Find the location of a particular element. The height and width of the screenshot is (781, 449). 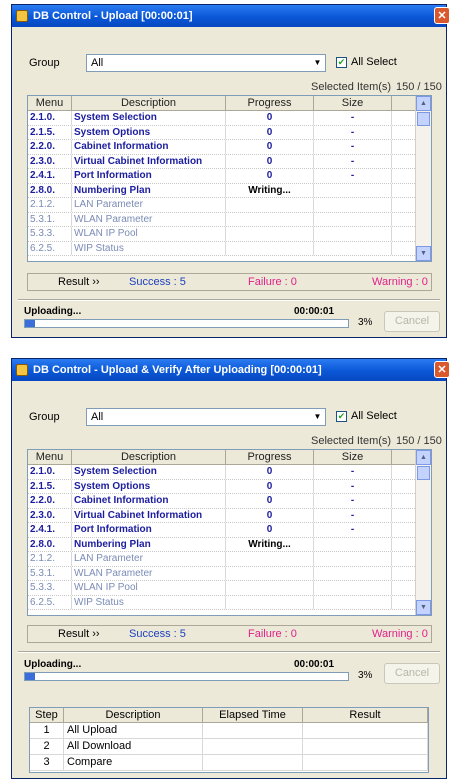

progress-percent: 3% is located at coordinates (365, 322).